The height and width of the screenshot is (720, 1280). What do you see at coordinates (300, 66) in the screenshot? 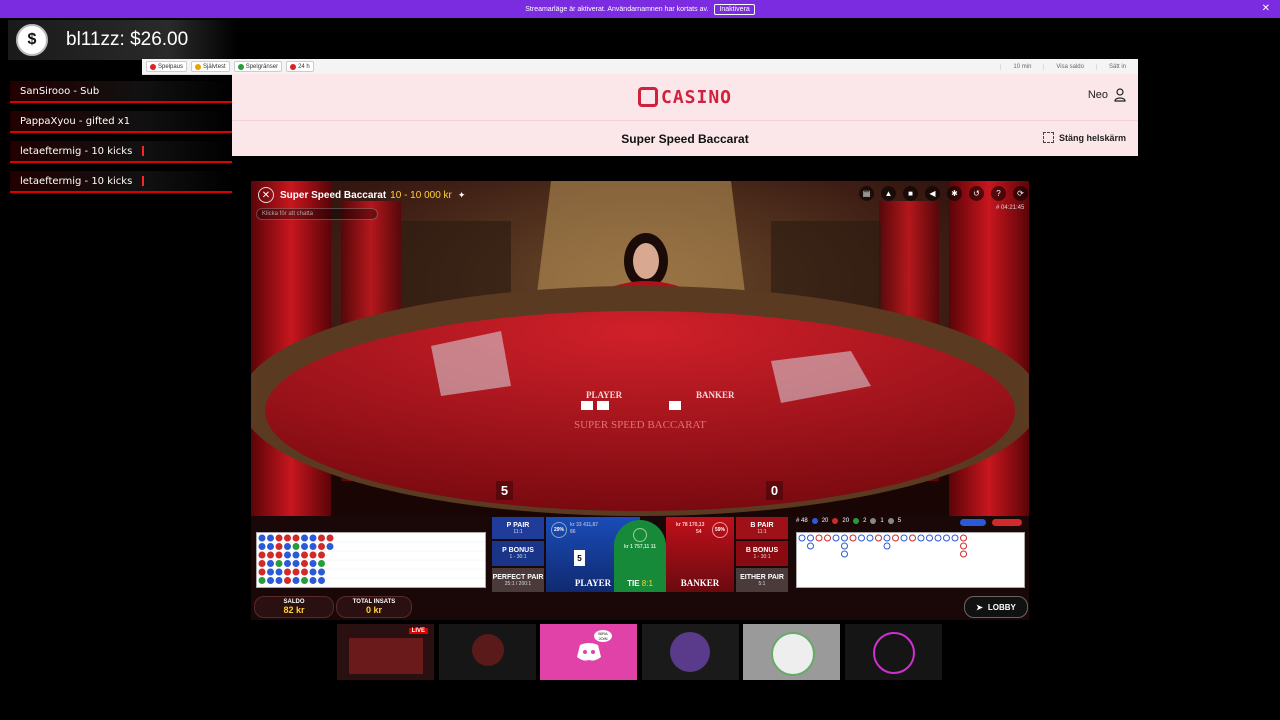
I see `chip-24h: 24 h` at bounding box center [300, 66].